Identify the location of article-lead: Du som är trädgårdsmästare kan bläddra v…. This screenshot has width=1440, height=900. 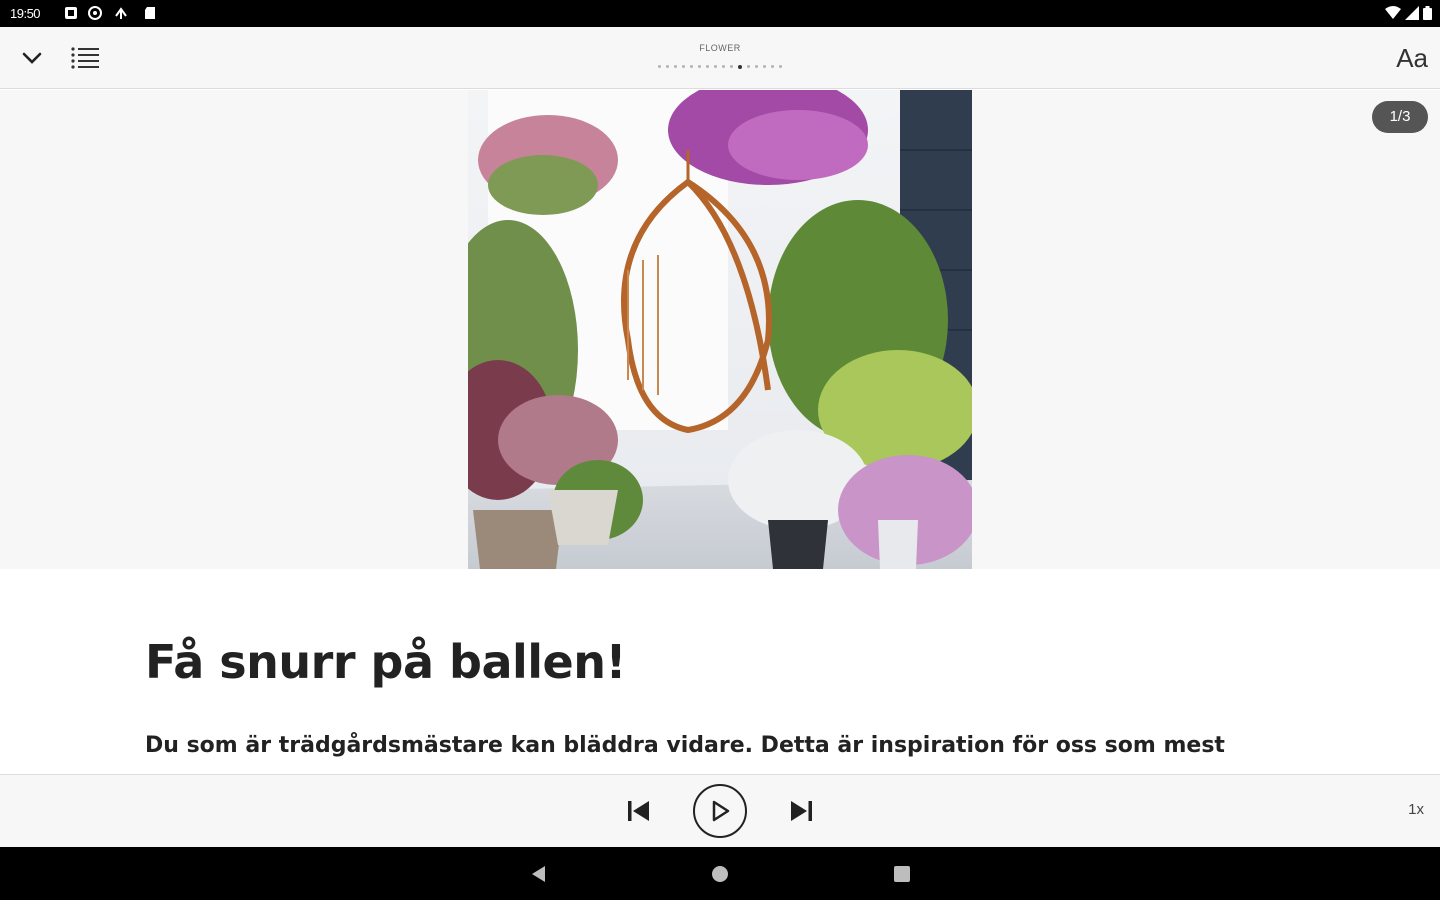
(685, 745).